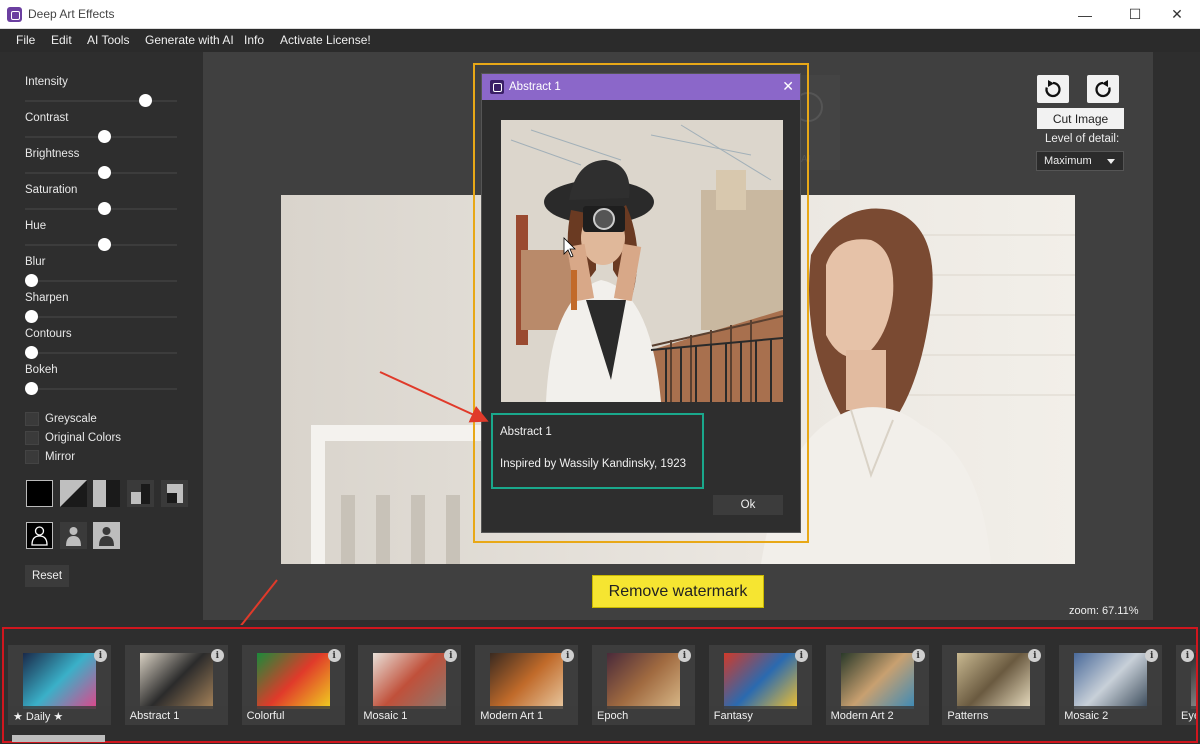  I want to click on styles-scrollbar-thumb, so click(58, 738).